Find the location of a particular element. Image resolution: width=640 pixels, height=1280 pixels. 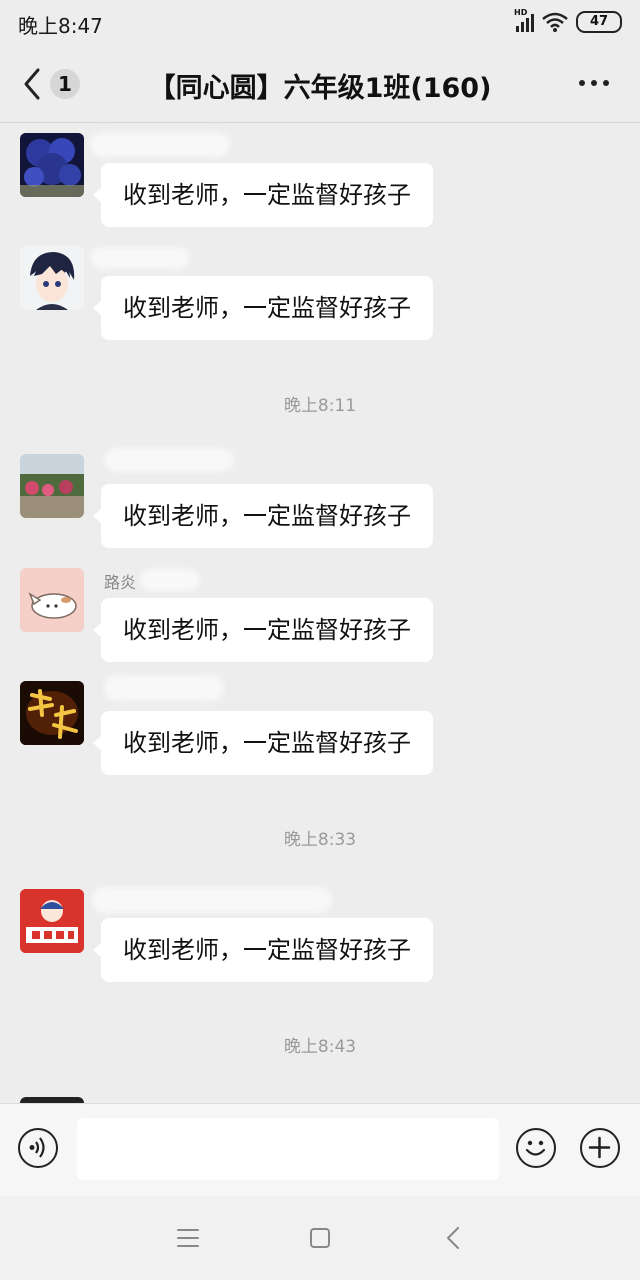

system-navigation-bar is located at coordinates (320, 1238).